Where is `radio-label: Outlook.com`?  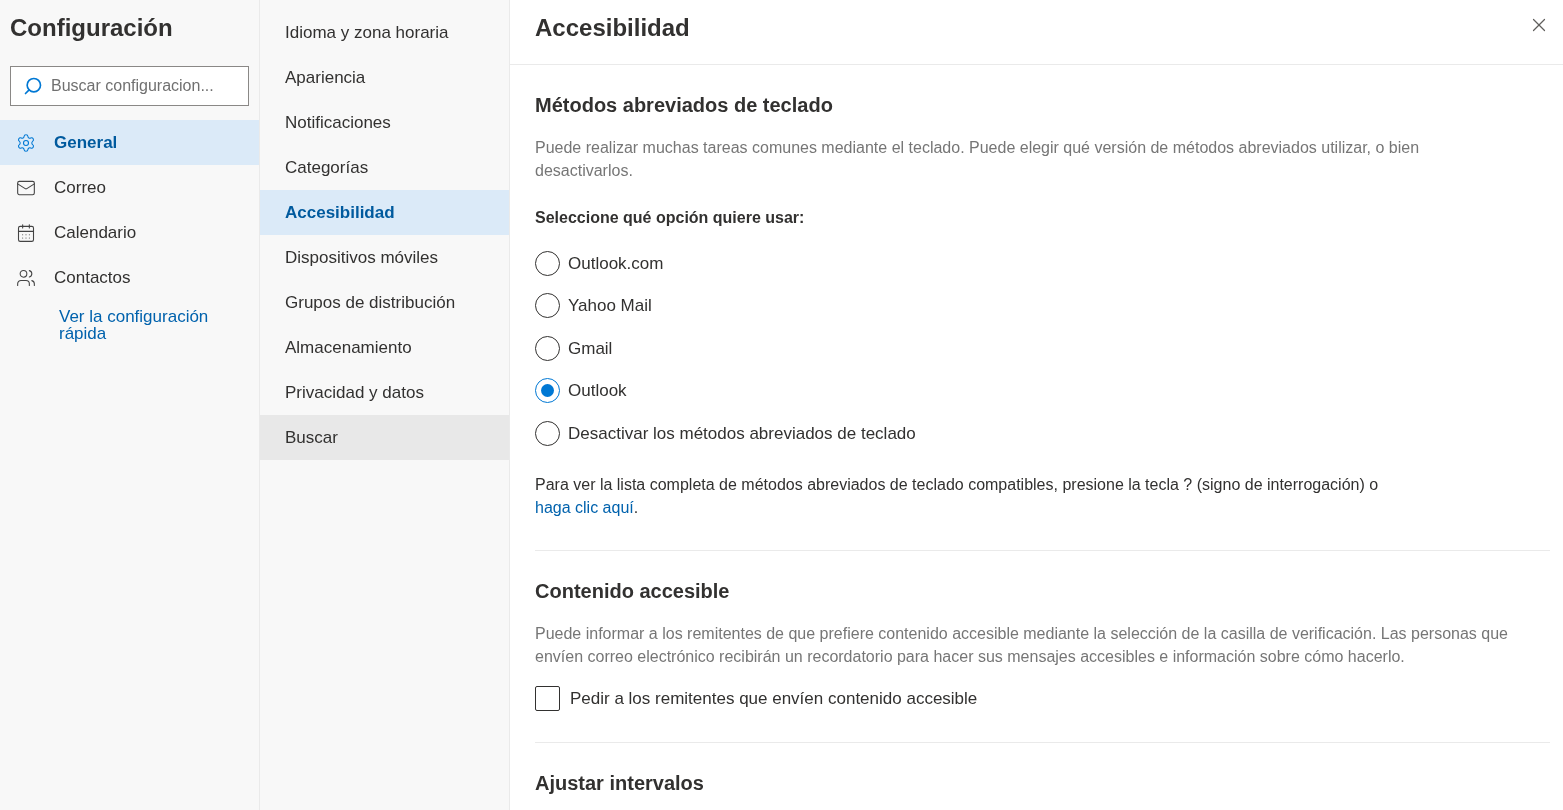
radio-label: Outlook.com is located at coordinates (616, 263).